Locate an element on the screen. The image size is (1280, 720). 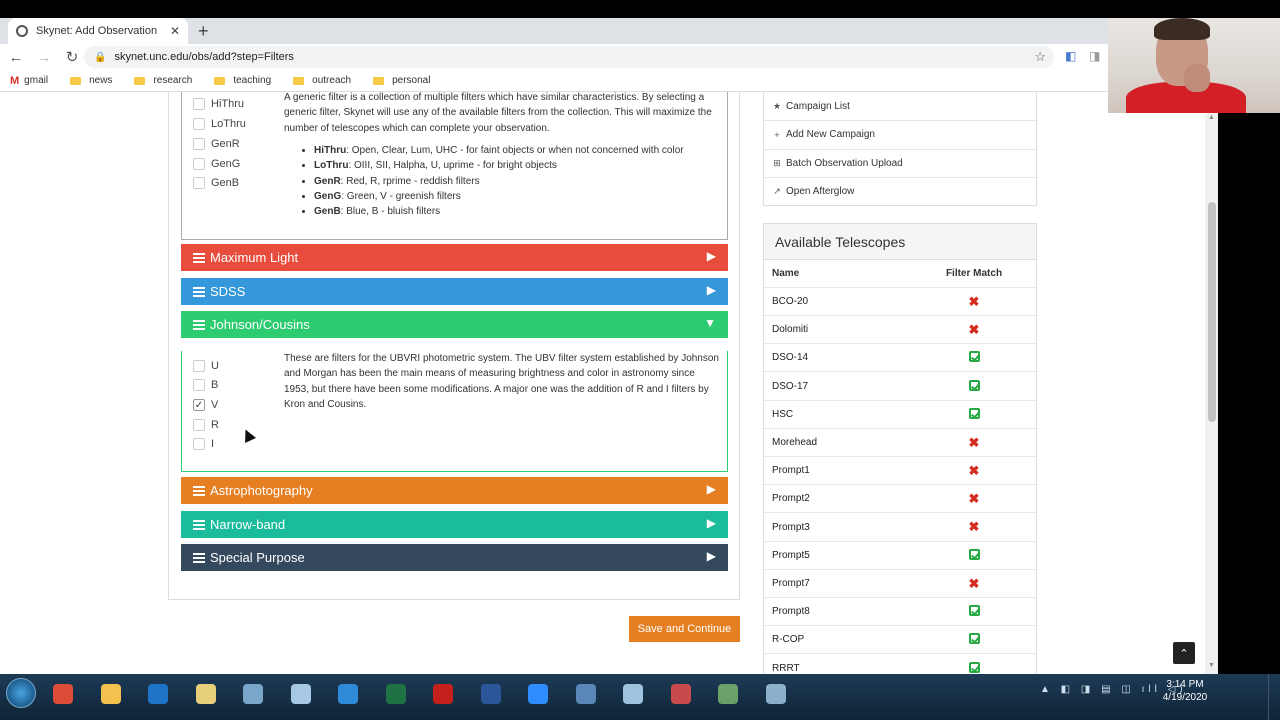
filter-option-i: I is located at coordinates (203, 444).